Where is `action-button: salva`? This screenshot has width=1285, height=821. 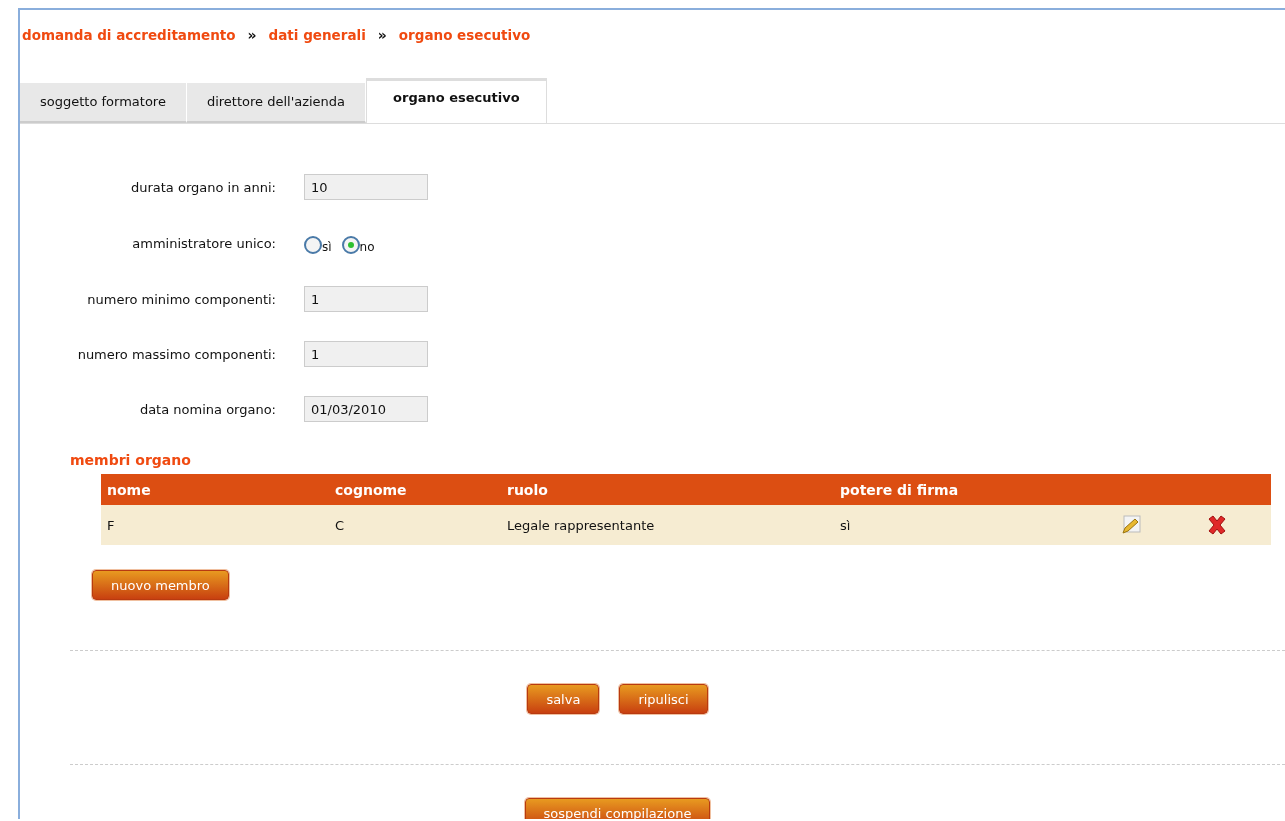 action-button: salva is located at coordinates (563, 699).